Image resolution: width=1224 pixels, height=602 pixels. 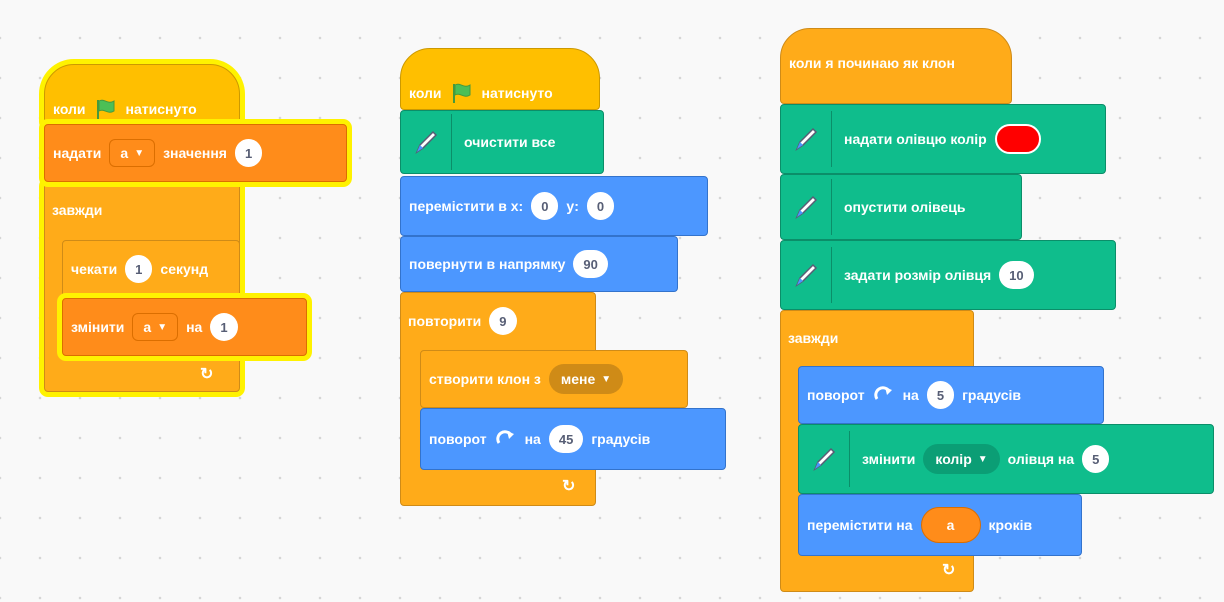 I want to click on pen-size-input: 10, so click(x=1016, y=275).